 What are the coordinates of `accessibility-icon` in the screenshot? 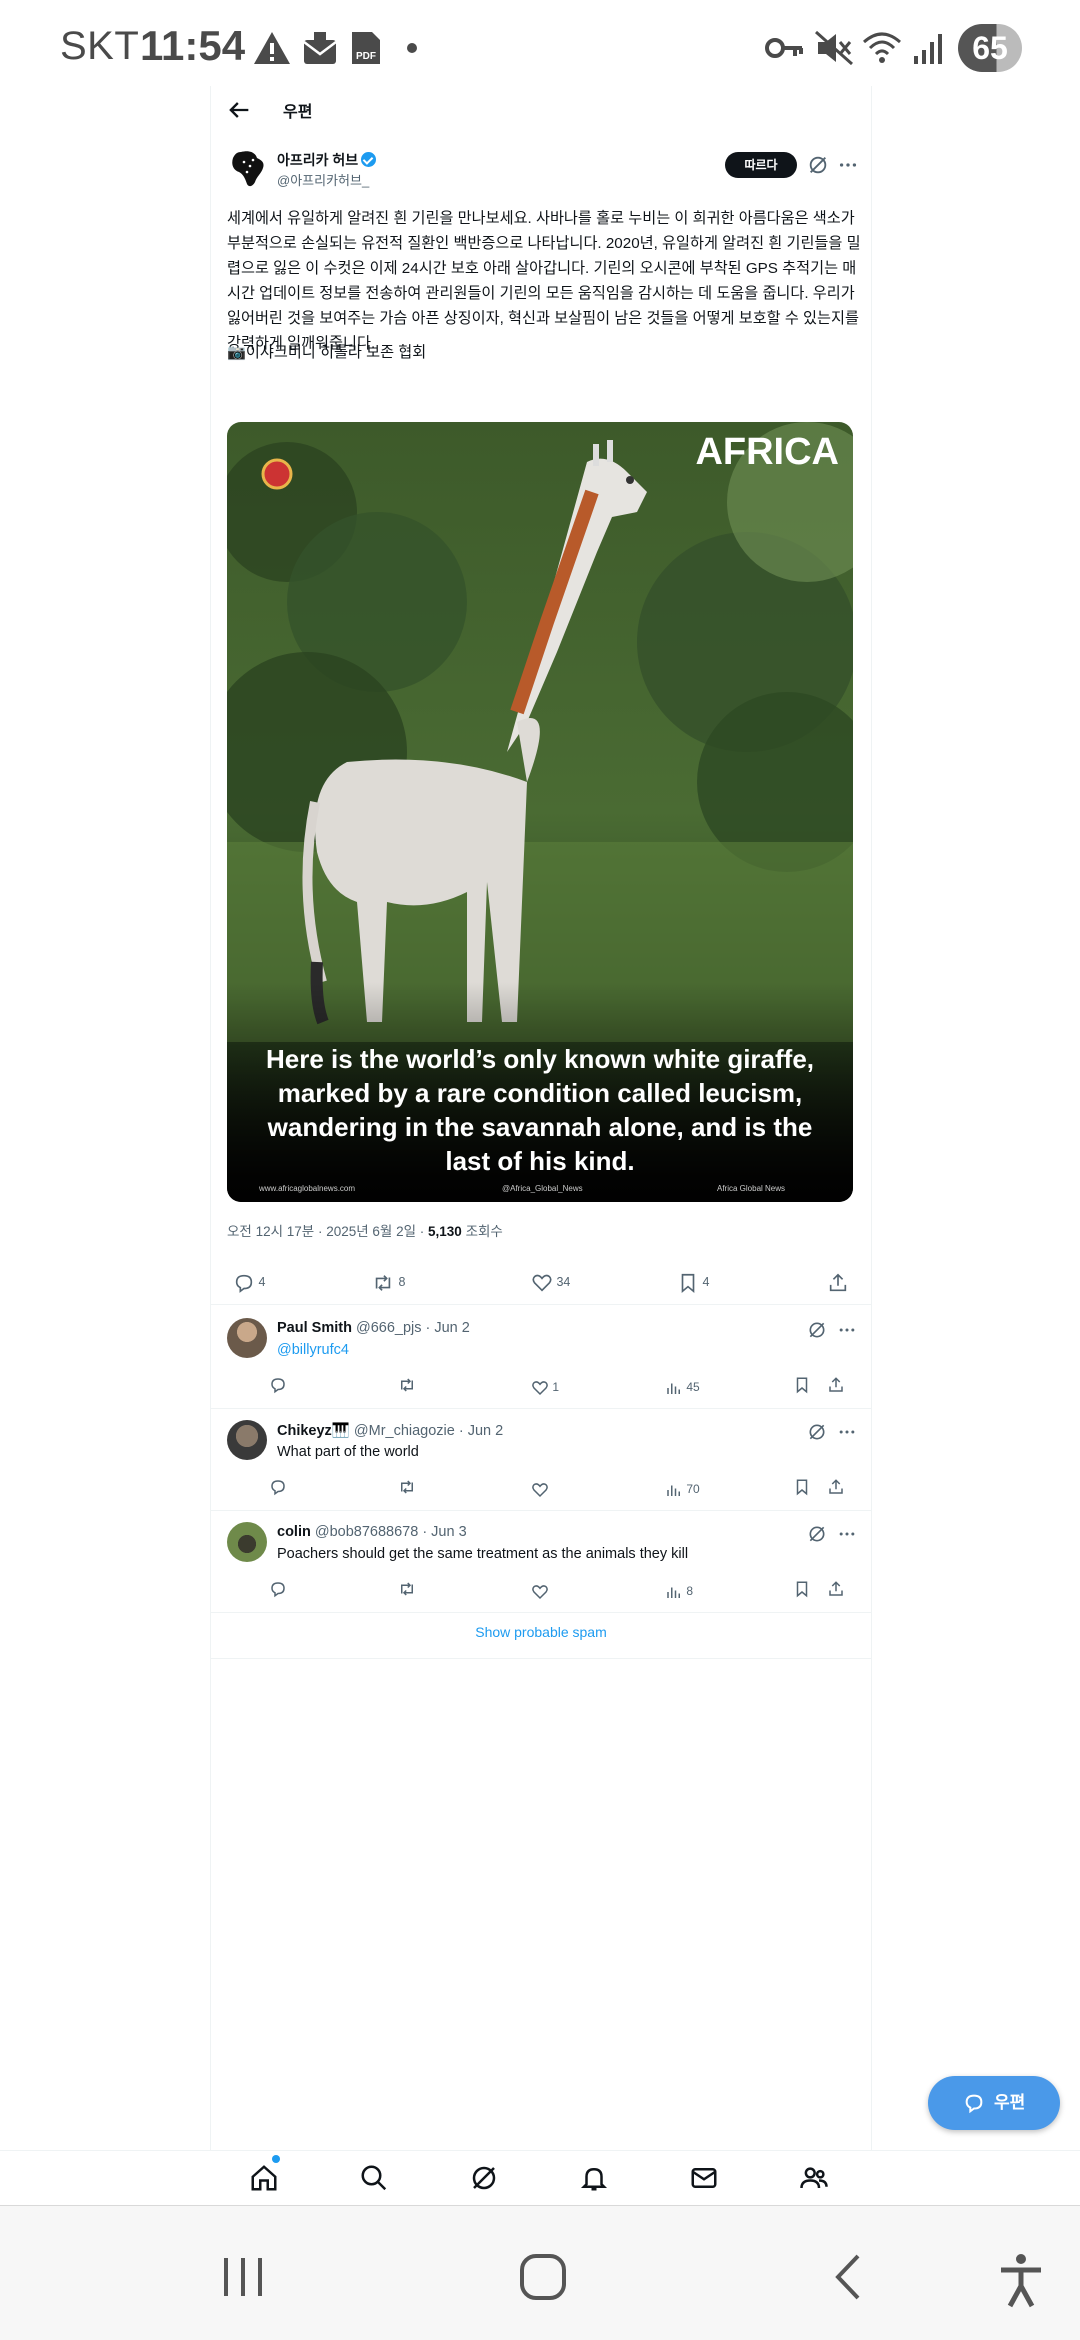 It's located at (1021, 2280).